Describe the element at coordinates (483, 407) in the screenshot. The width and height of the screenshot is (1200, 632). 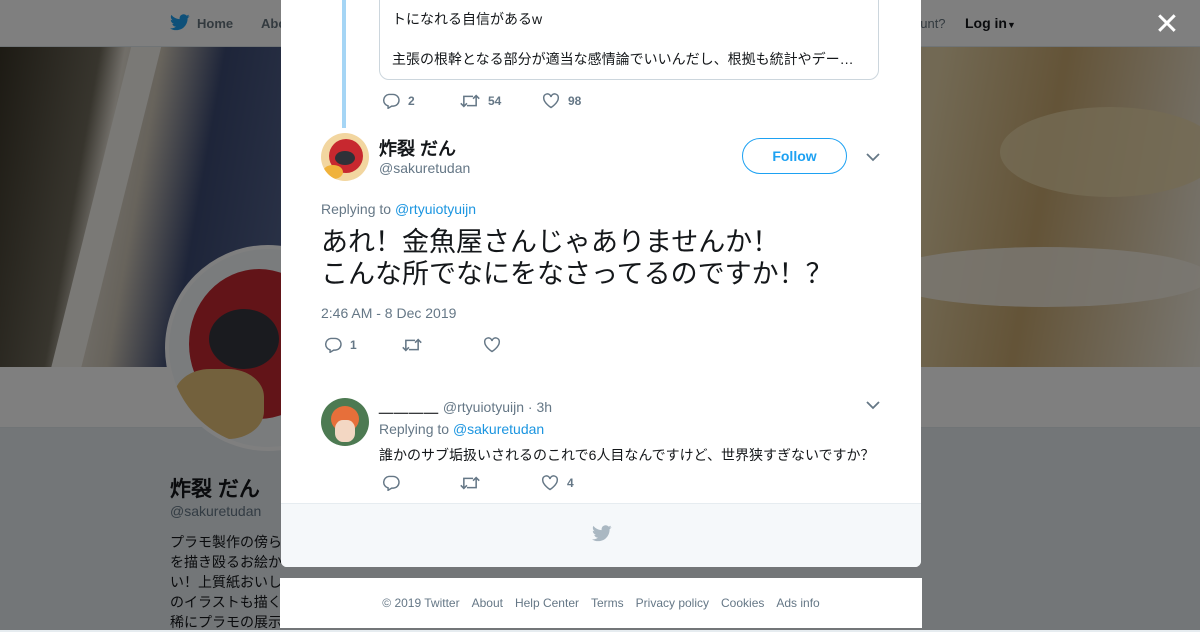
I see `reply-author-handle: @rtyuiotyuijn` at that location.